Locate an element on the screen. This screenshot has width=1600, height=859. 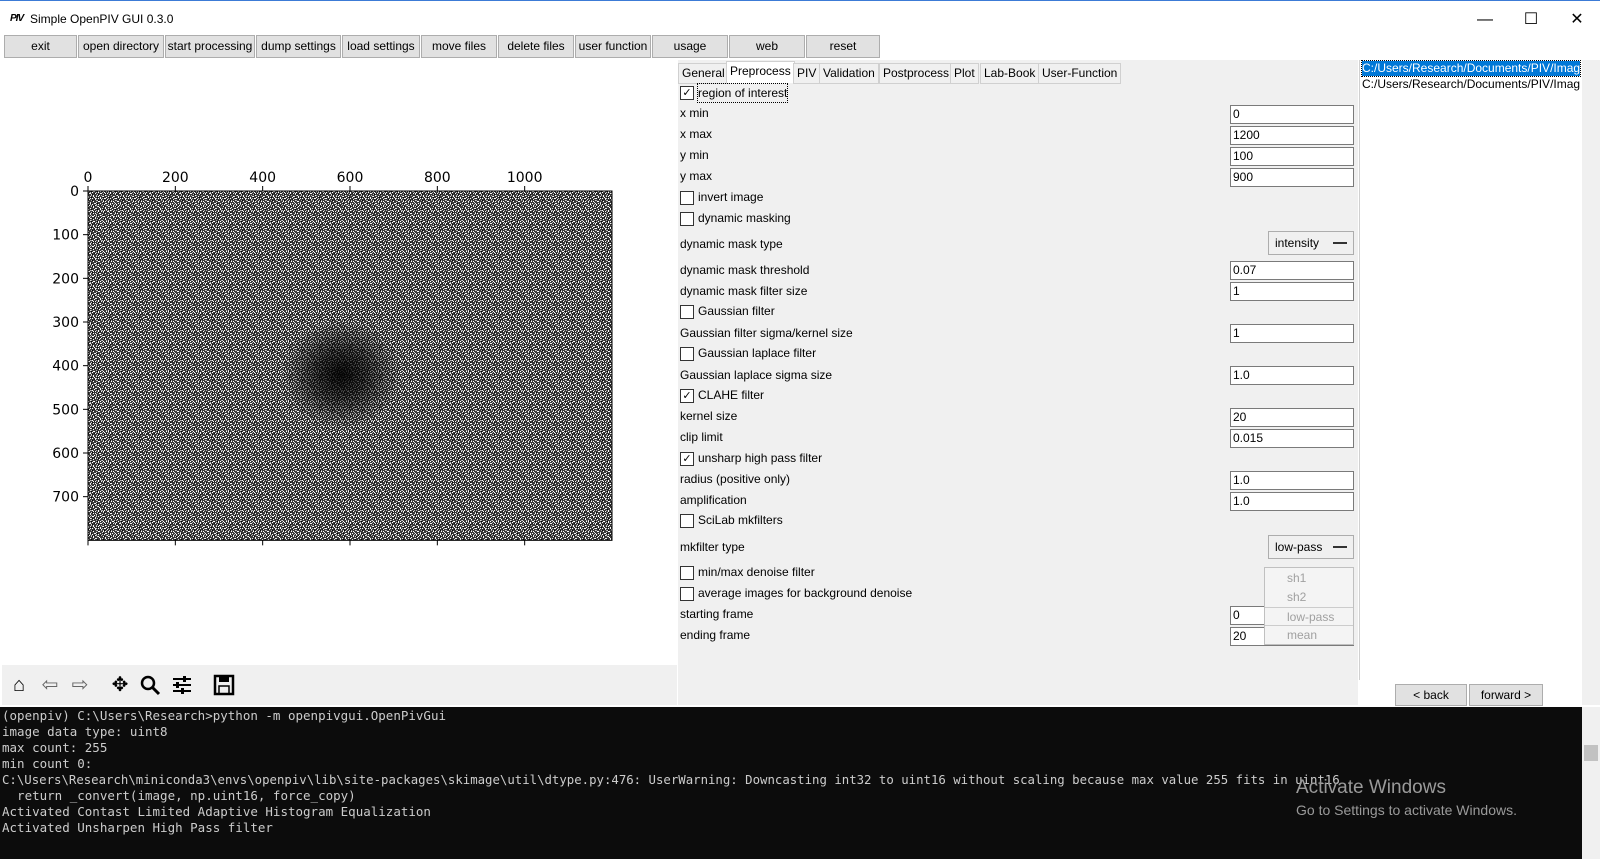
dynamic-mask-threshold-label: dynamic mask threshold is located at coordinates (745, 270).